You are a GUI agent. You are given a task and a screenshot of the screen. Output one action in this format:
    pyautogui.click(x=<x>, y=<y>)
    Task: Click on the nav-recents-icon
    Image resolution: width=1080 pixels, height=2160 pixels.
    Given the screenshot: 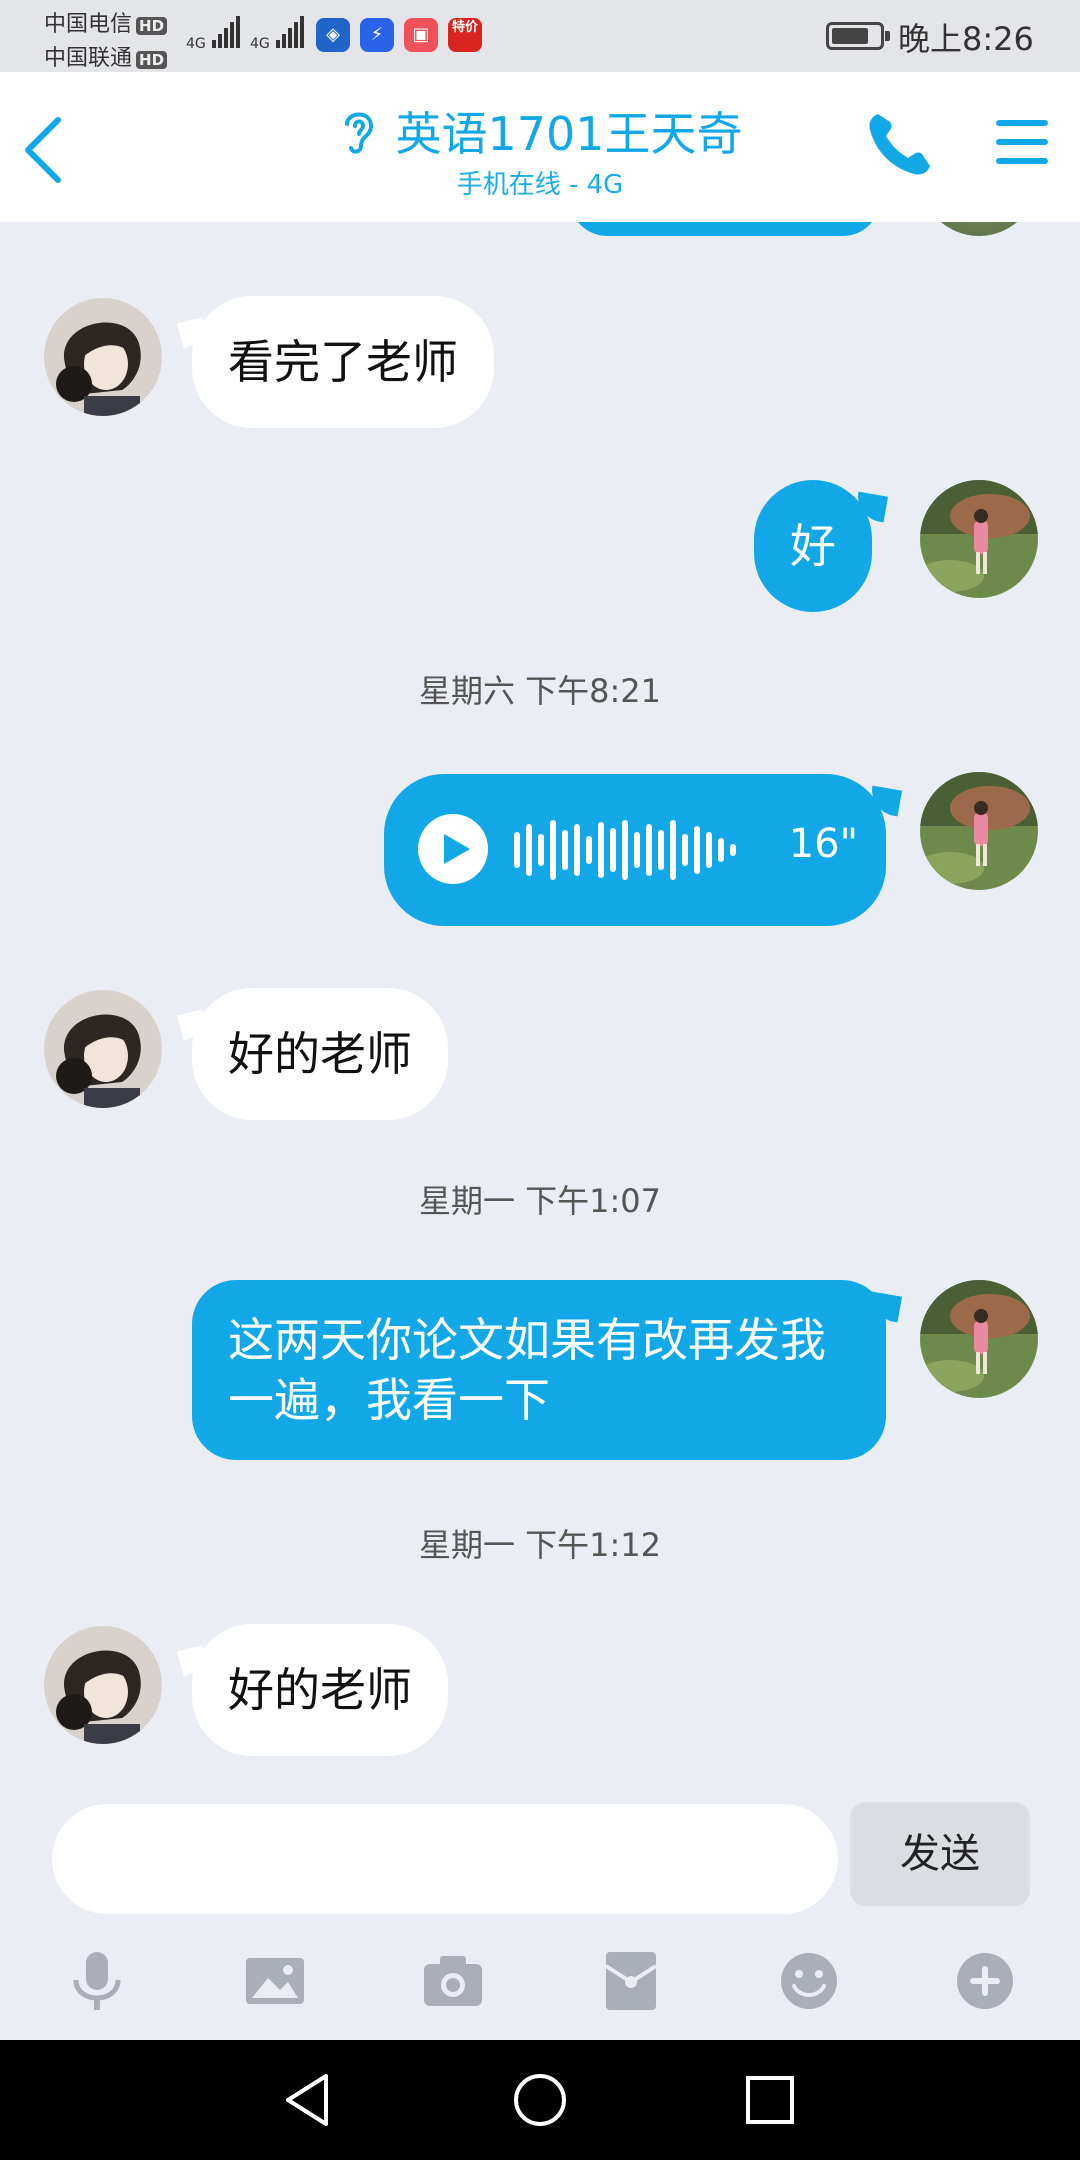 What is the action you would take?
    pyautogui.click(x=770, y=2100)
    